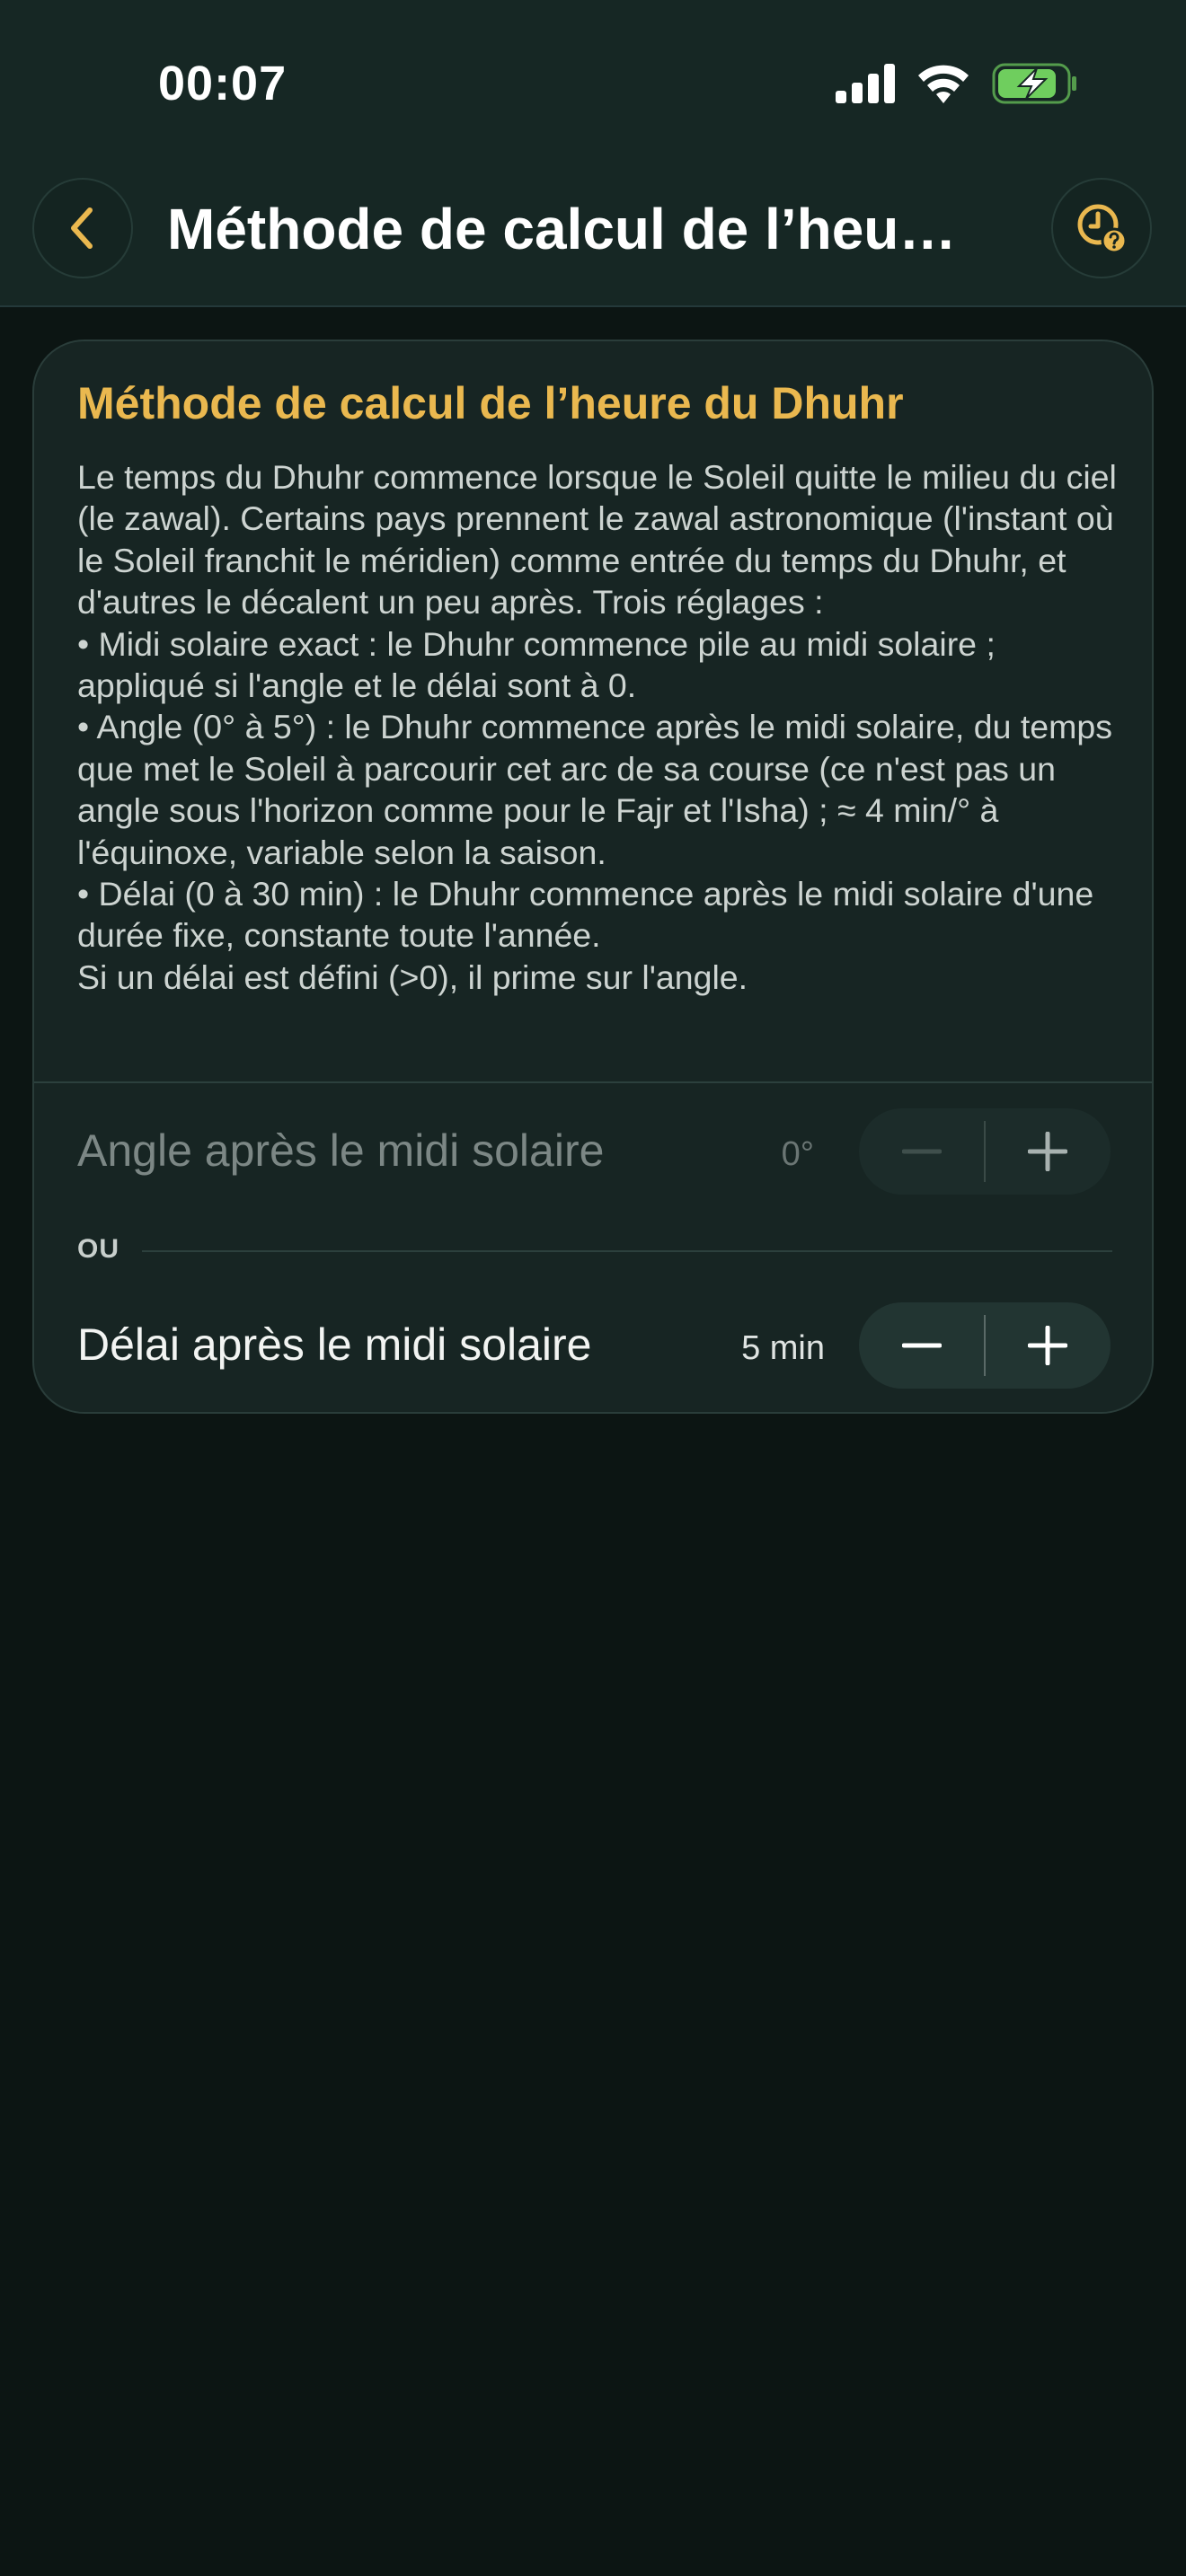  I want to click on page-title: Méthode de calcul de l’heure du Dhuhr, so click(571, 229).